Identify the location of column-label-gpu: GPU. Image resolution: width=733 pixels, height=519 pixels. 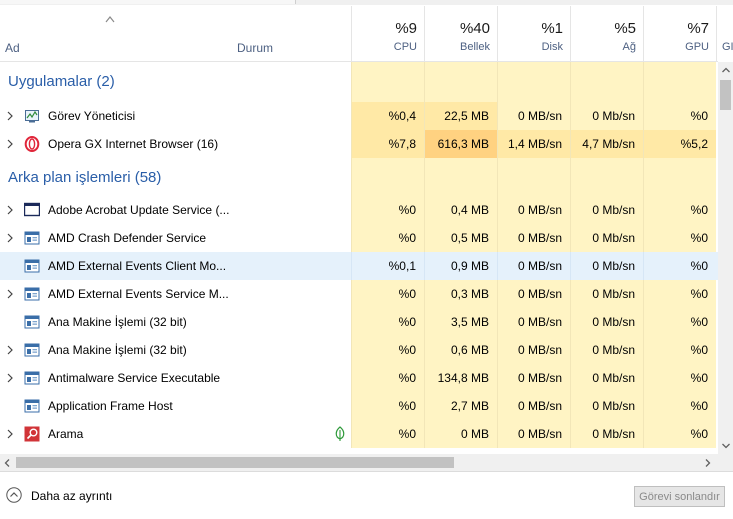
(697, 47).